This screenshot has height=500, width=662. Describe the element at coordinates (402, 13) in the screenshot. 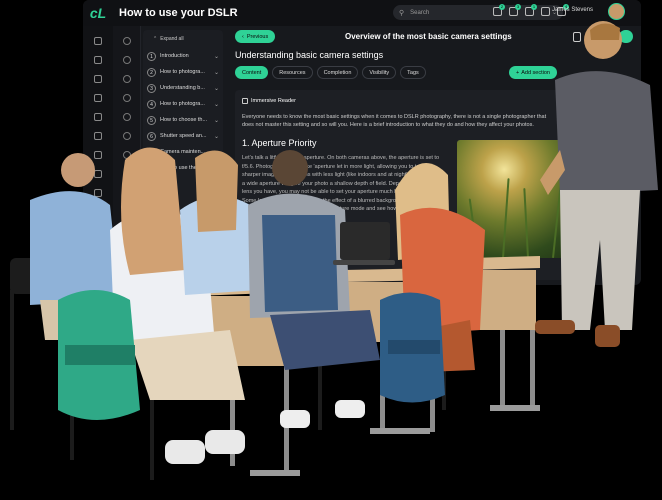

I see `search-icon: ⚲` at that location.